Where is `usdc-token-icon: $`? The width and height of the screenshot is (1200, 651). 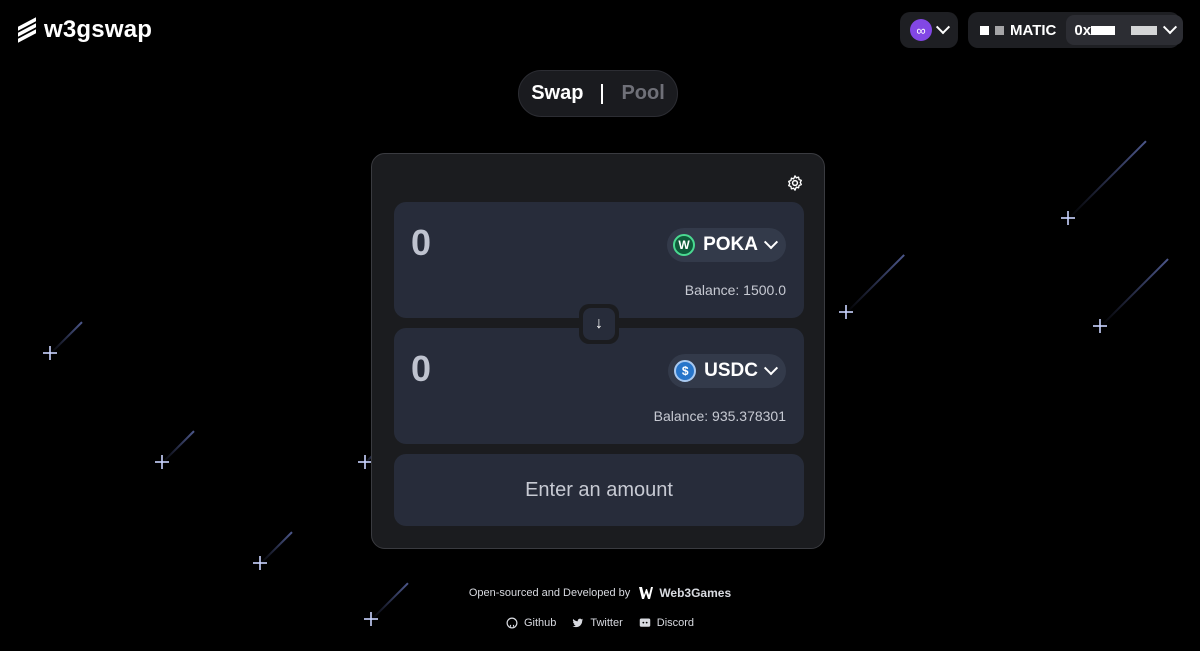 usdc-token-icon: $ is located at coordinates (685, 371).